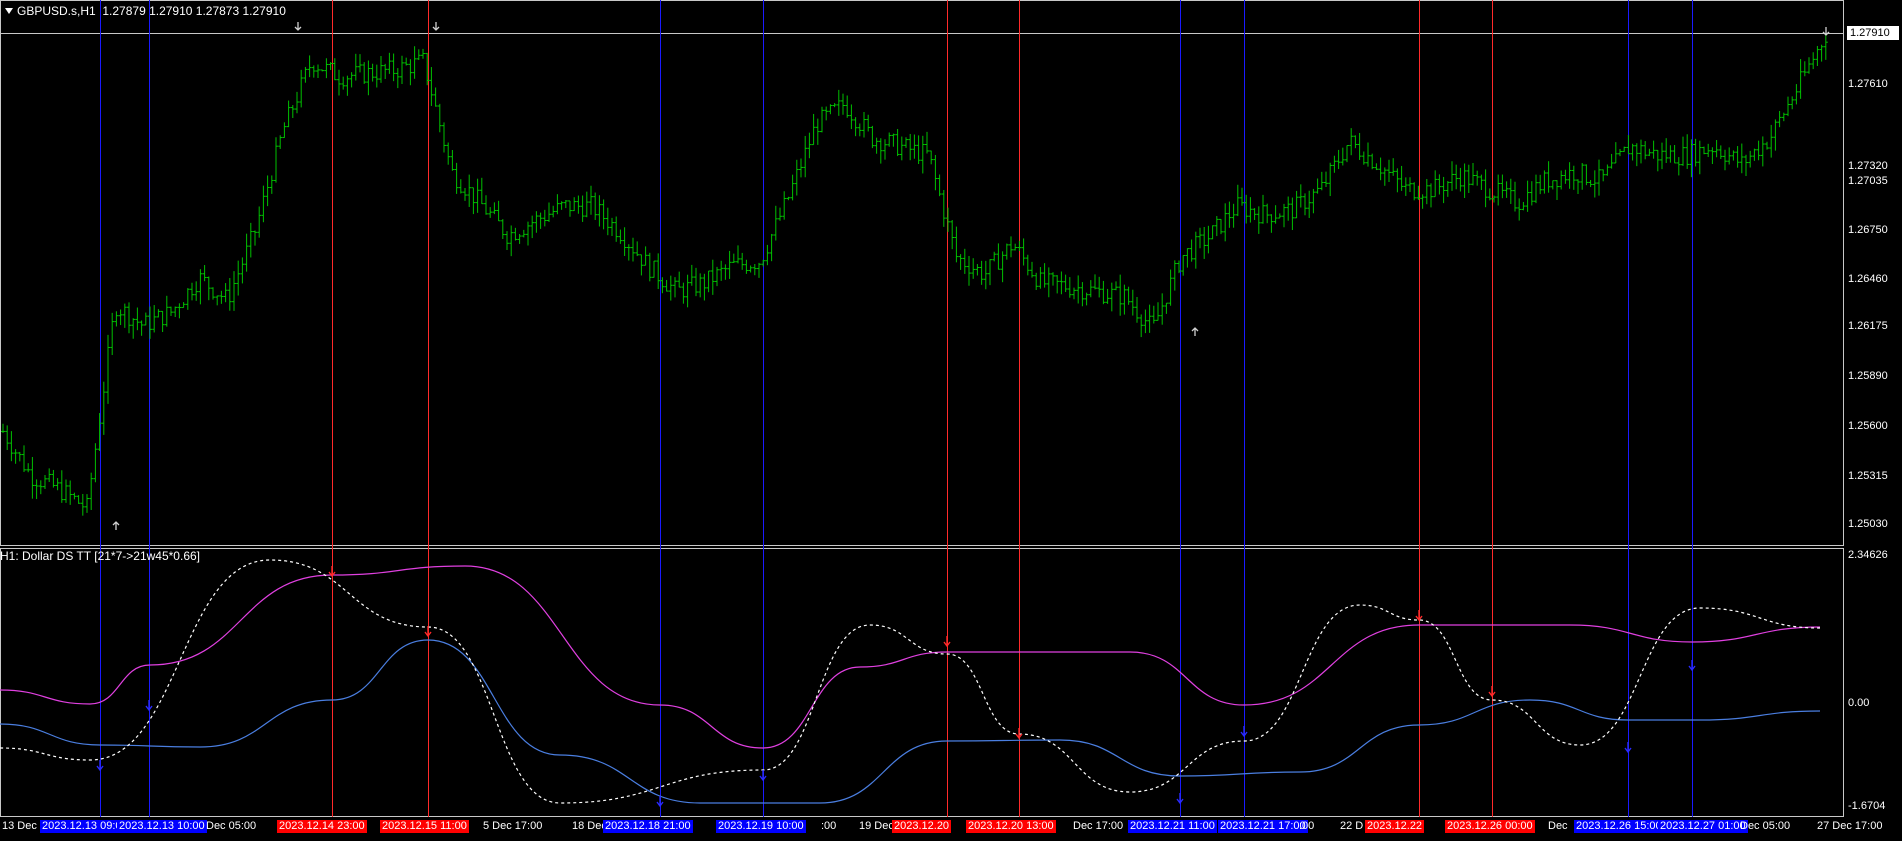 This screenshot has width=1902, height=841. I want to click on price-axis-label: 1.26750, so click(1868, 230).